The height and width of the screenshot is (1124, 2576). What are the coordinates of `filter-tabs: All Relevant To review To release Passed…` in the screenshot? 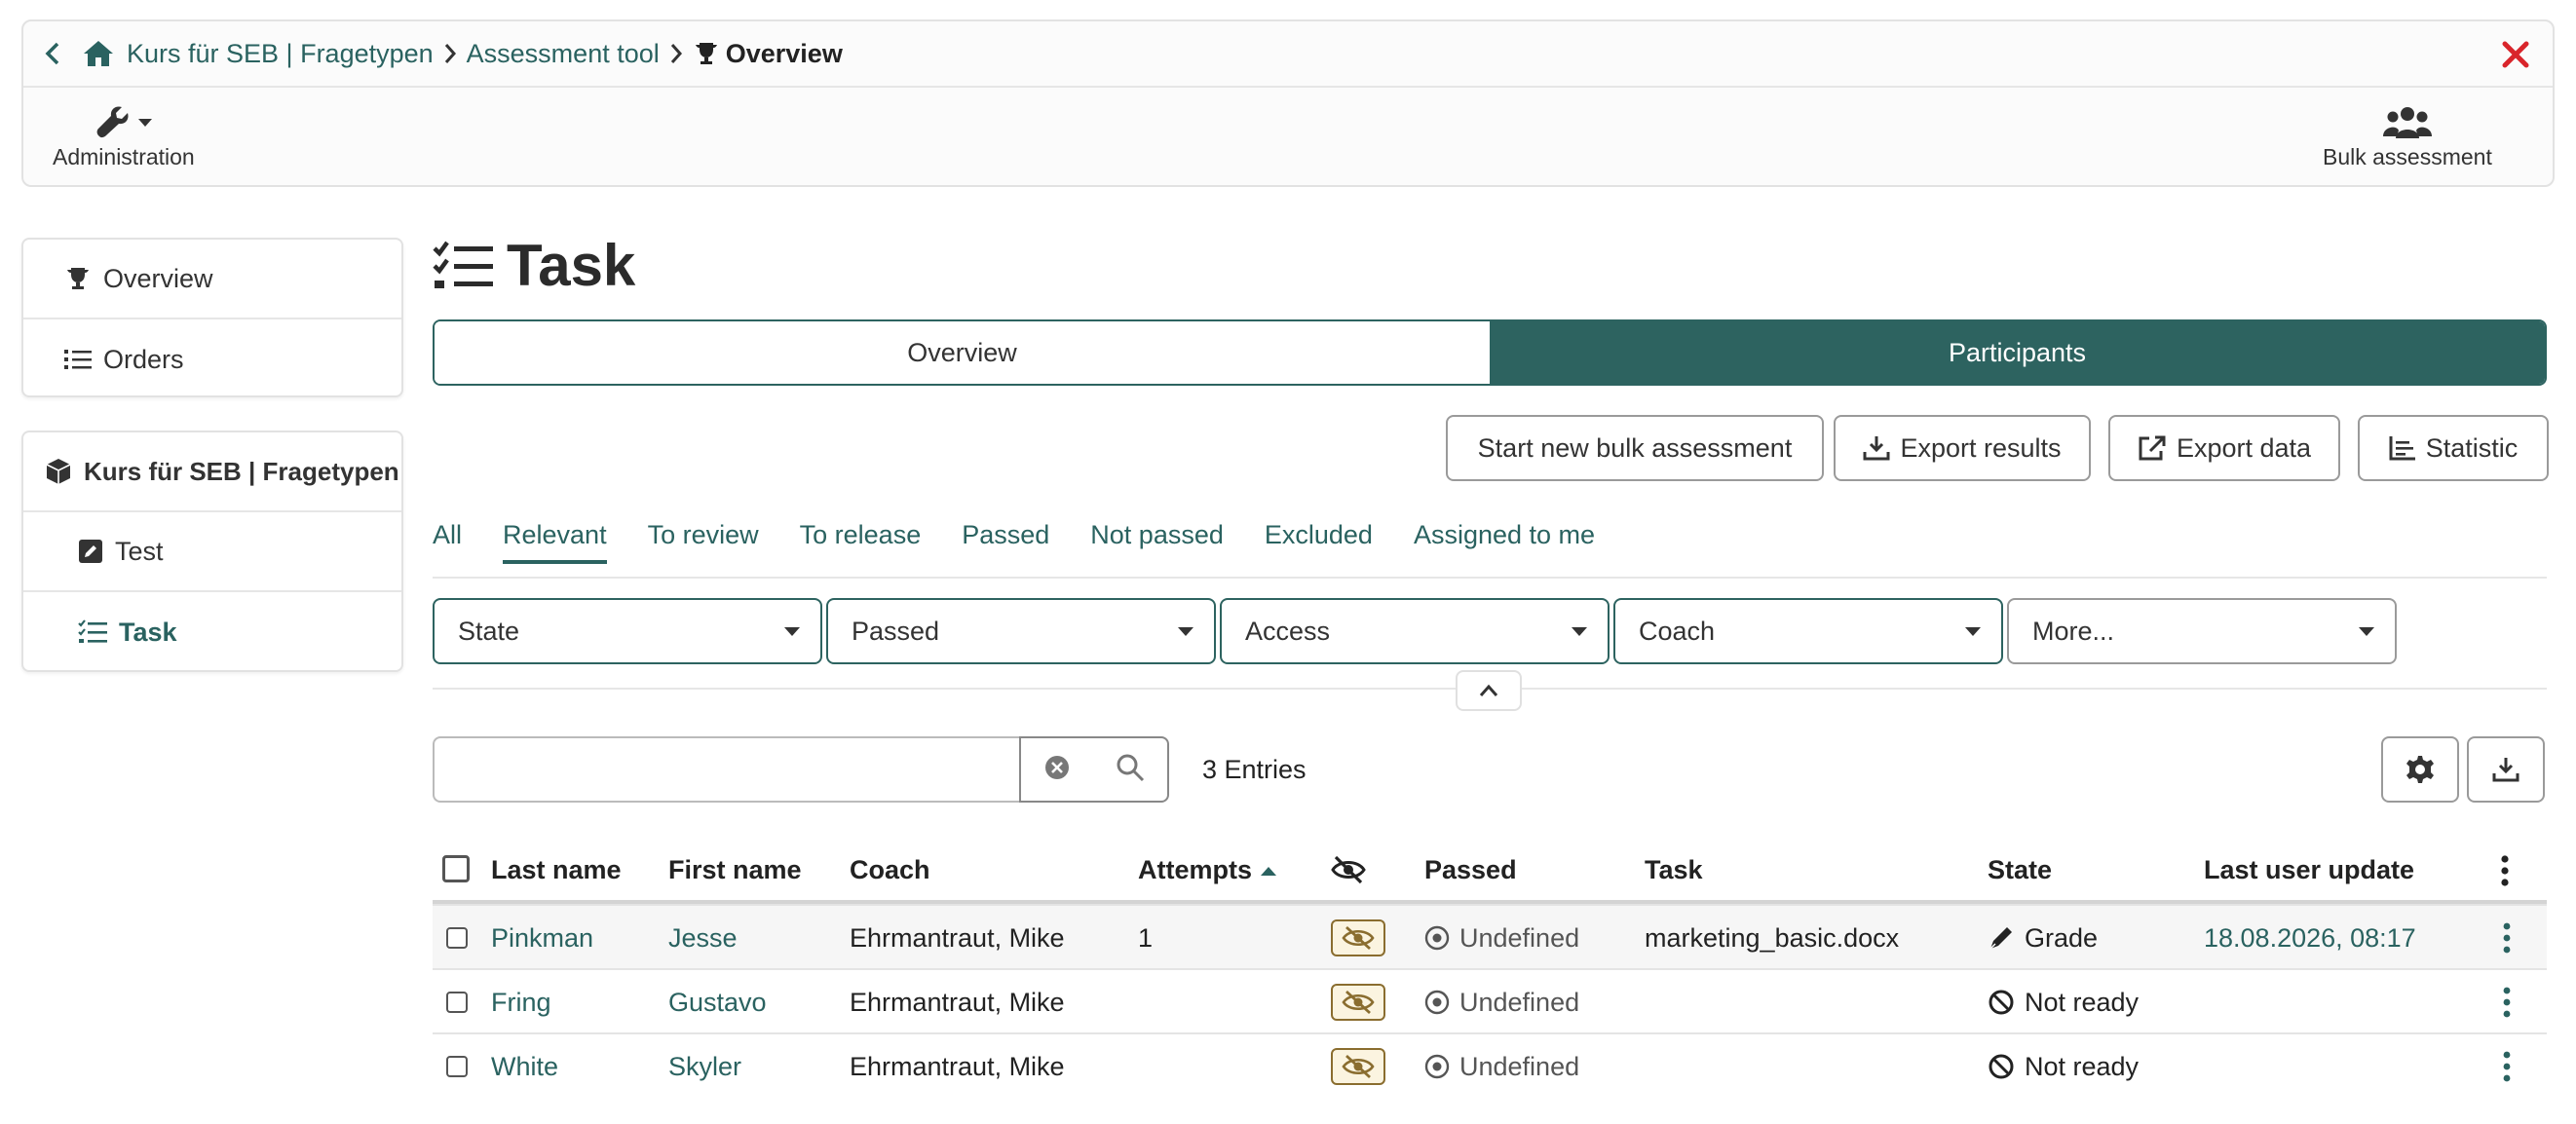 It's located at (1014, 542).